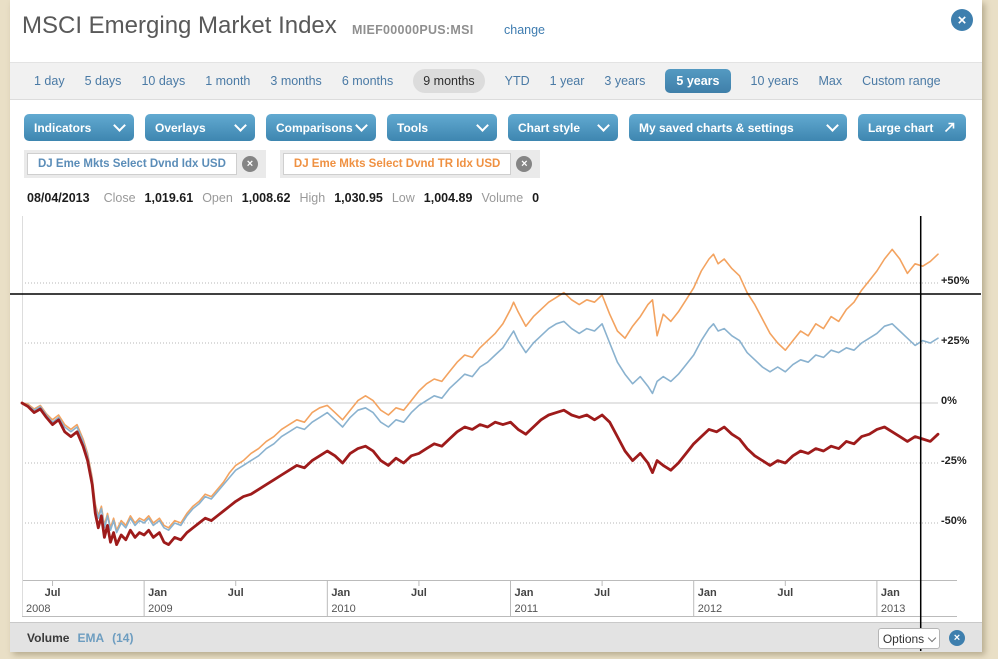 The width and height of the screenshot is (998, 659). What do you see at coordinates (295, 81) in the screenshot?
I see `range-tab-3-months: 3 months` at bounding box center [295, 81].